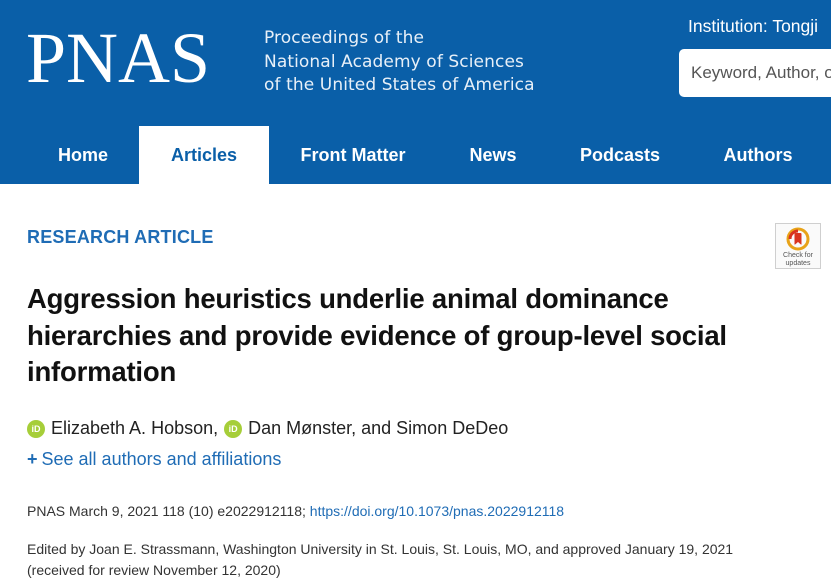  What do you see at coordinates (753, 26) in the screenshot?
I see `institution-label: Institution: Tongji` at bounding box center [753, 26].